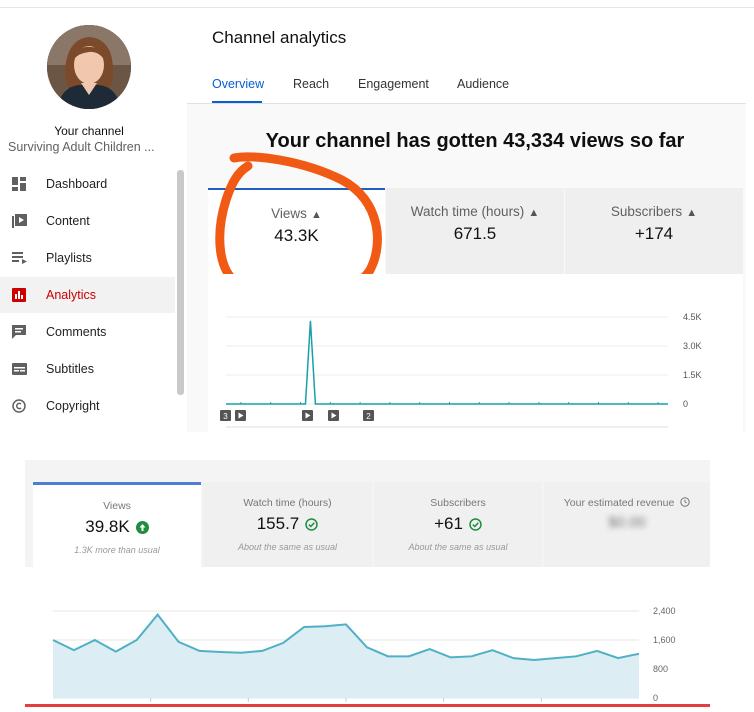 This screenshot has width=754, height=712. I want to click on sidebar-item-content: Content, so click(87, 221).